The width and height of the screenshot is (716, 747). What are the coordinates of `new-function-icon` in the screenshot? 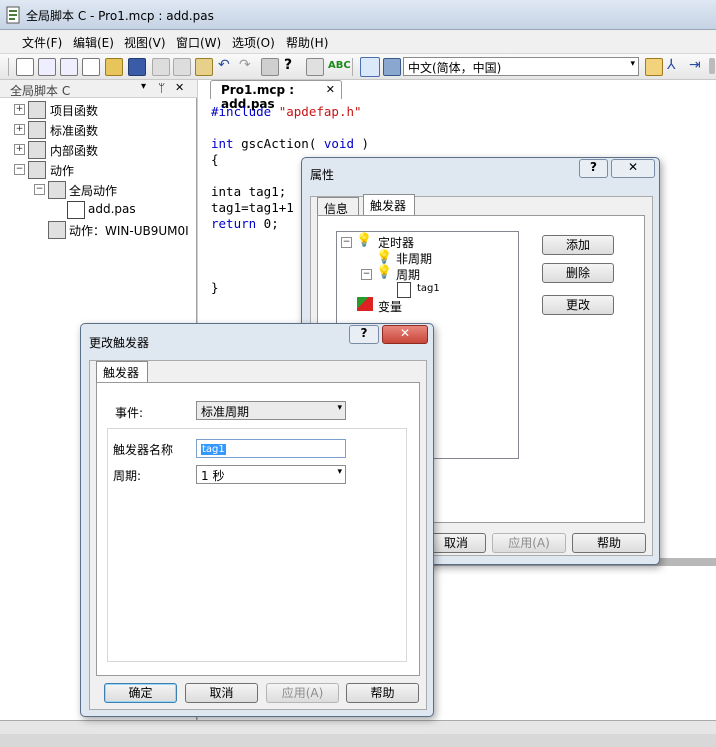 It's located at (47, 67).